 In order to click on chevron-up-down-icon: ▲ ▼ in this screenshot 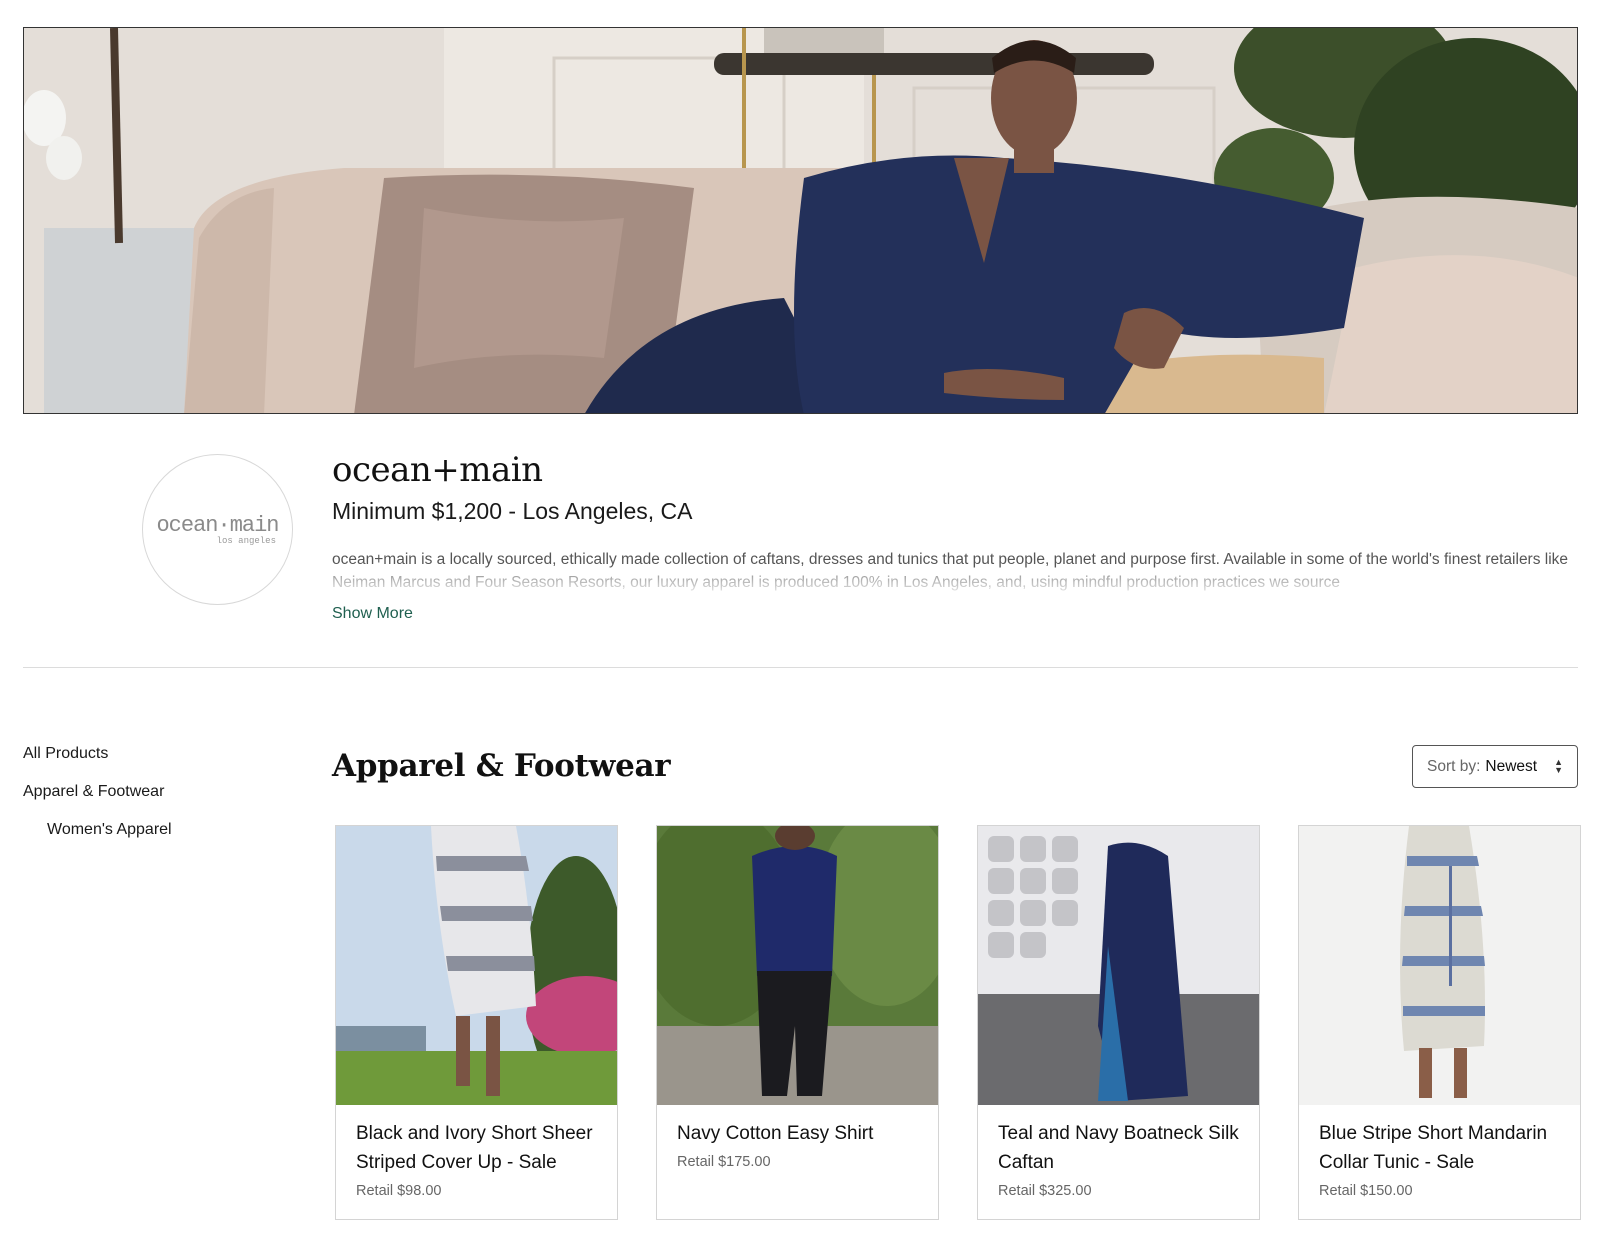, I will do `click(1558, 766)`.